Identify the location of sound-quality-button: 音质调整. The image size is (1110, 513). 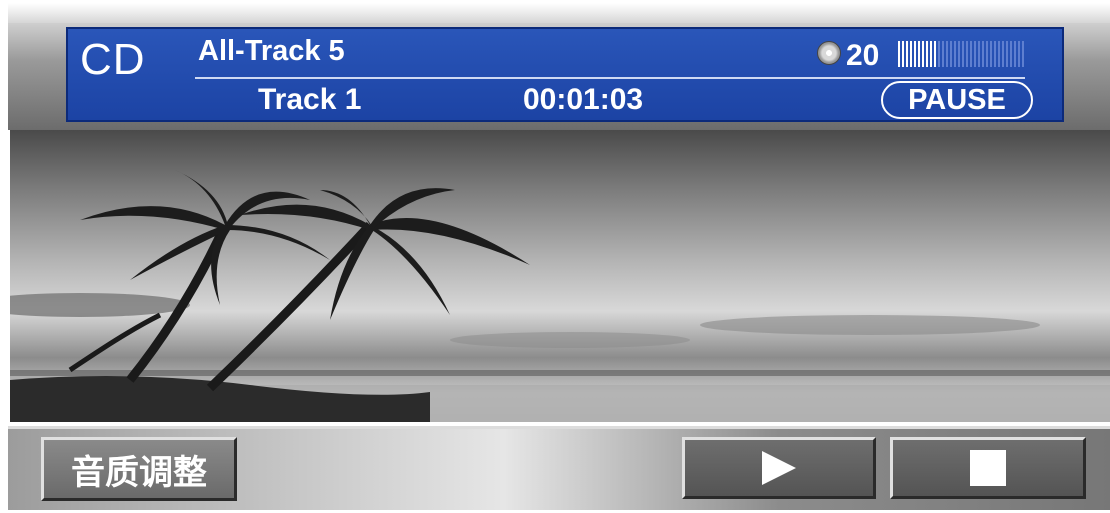
(139, 469).